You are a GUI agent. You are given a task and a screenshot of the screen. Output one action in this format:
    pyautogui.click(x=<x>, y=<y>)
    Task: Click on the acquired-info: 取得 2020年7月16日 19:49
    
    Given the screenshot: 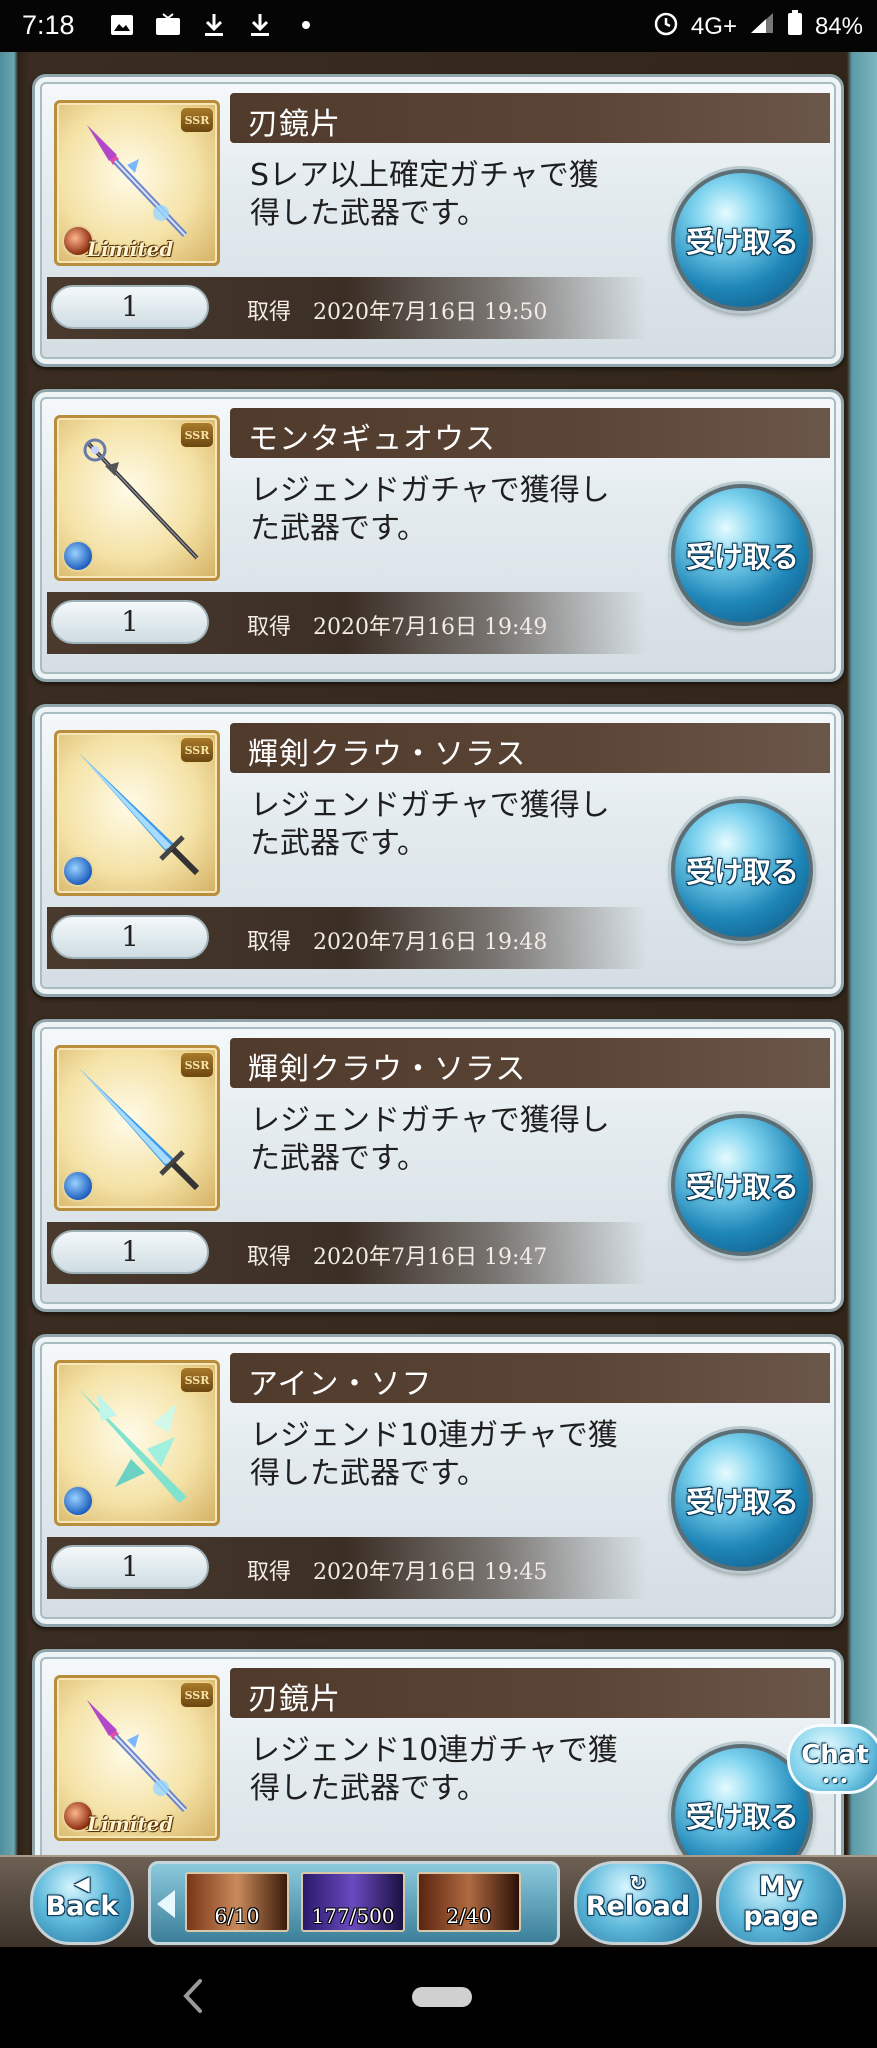 What is the action you would take?
    pyautogui.click(x=397, y=625)
    